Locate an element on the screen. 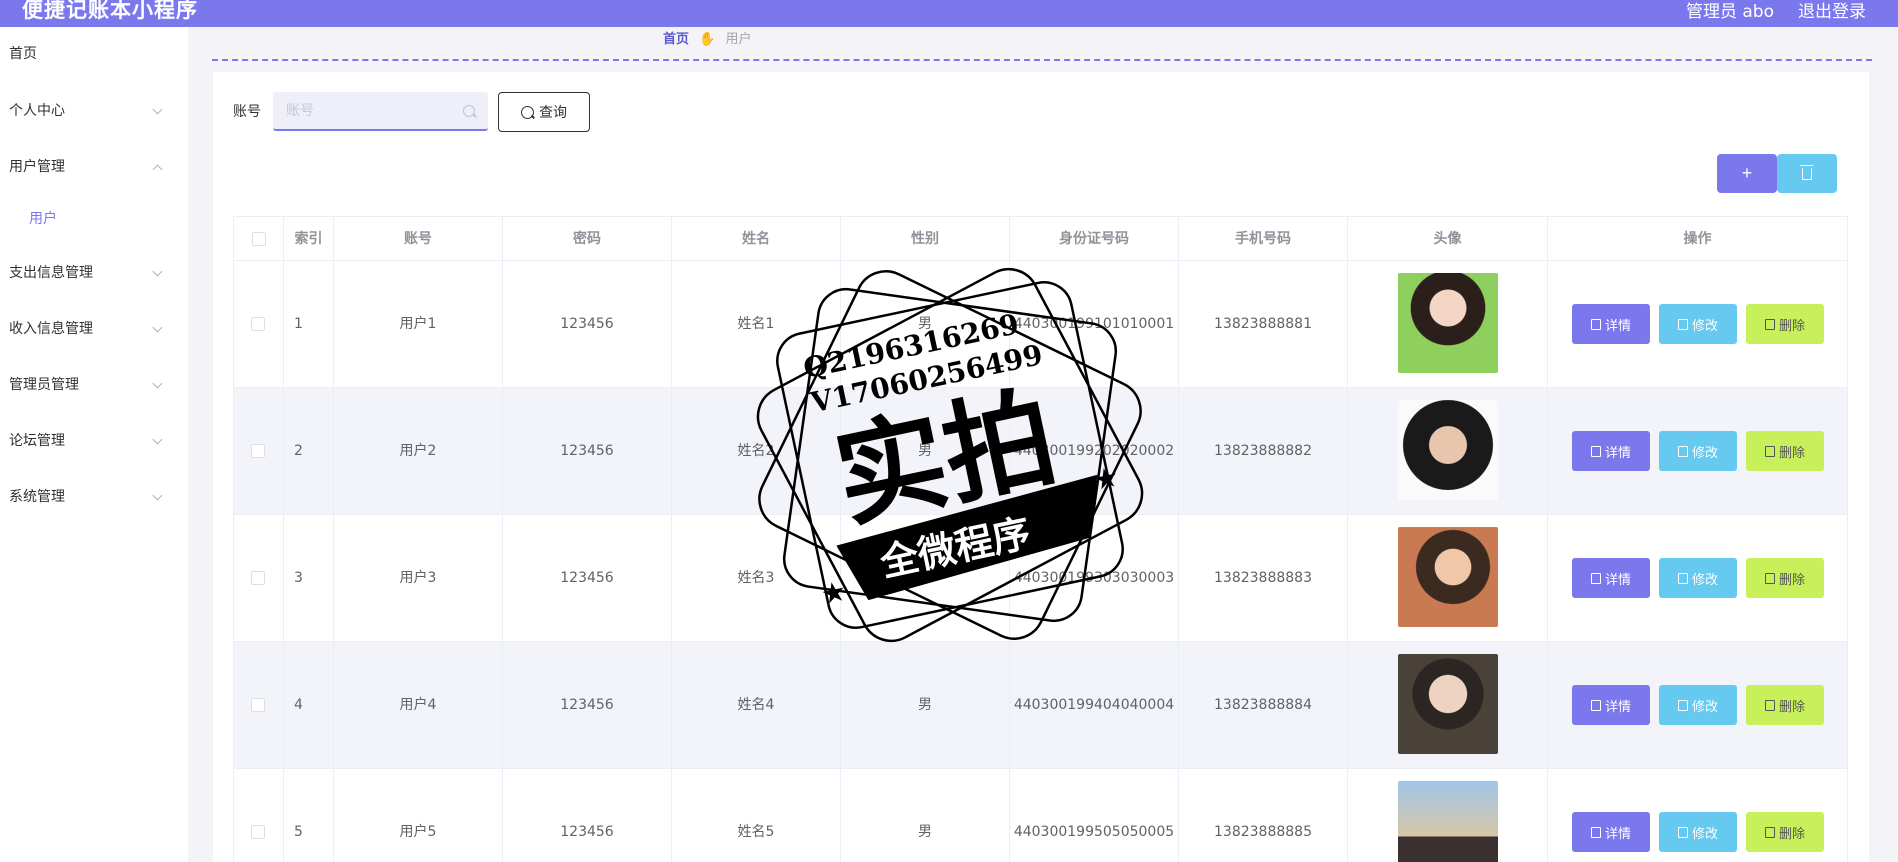  select-all-checkbox is located at coordinates (259, 239).